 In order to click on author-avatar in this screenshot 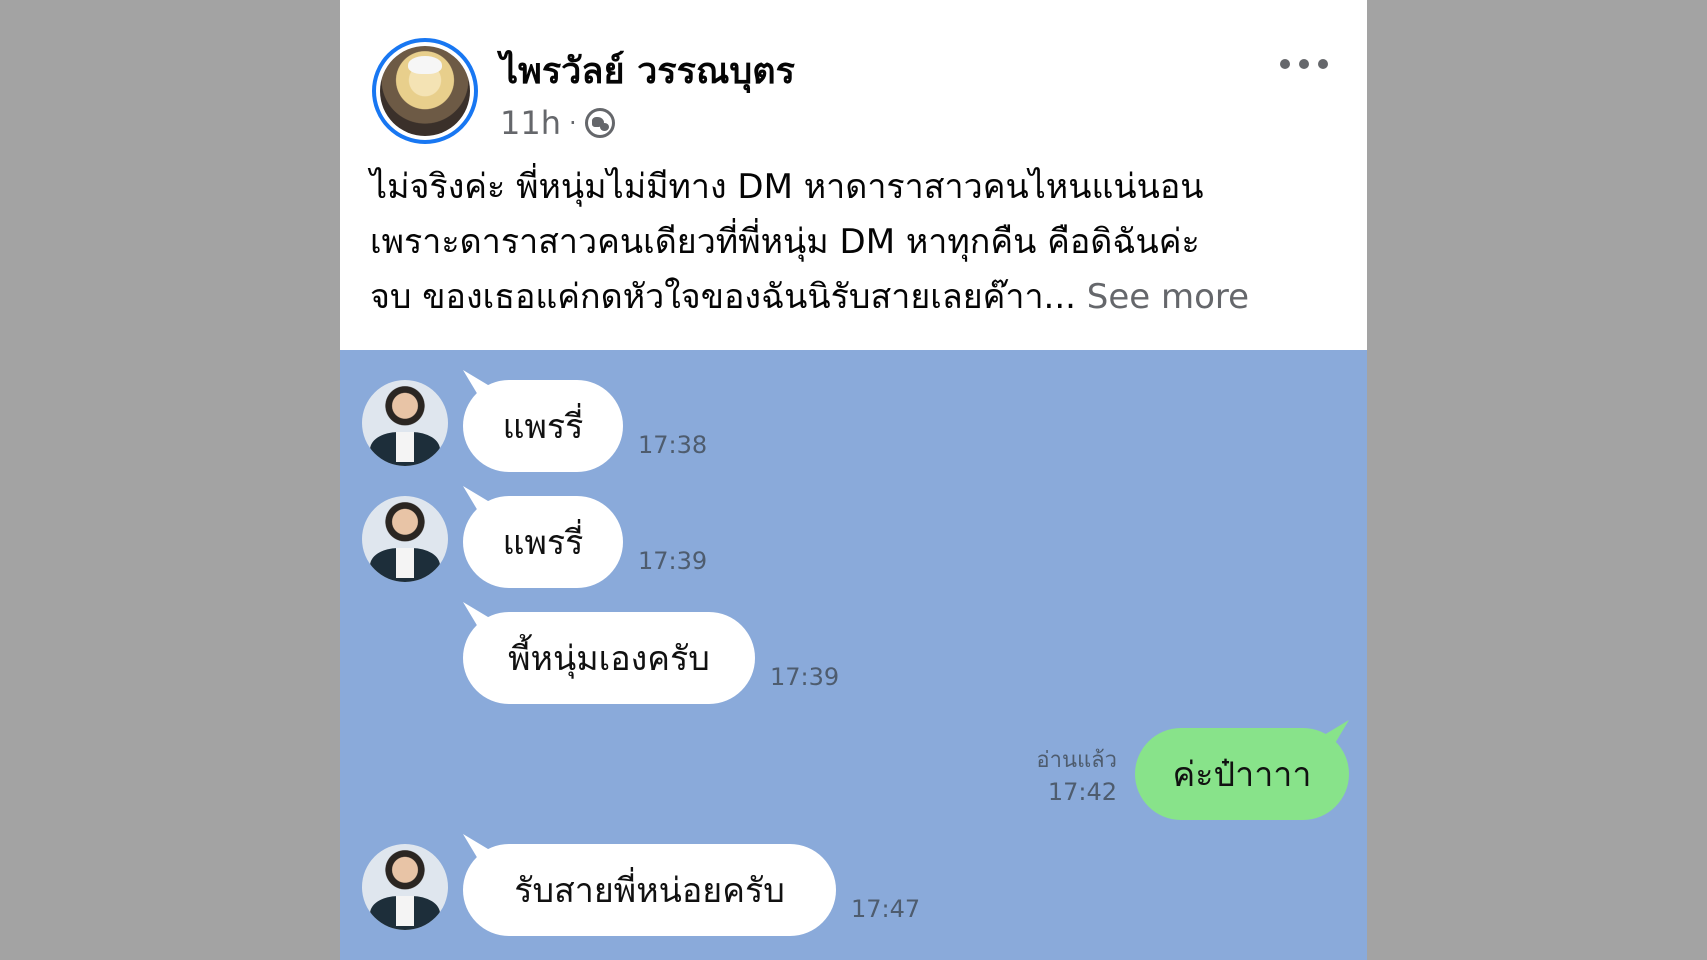, I will do `click(425, 91)`.